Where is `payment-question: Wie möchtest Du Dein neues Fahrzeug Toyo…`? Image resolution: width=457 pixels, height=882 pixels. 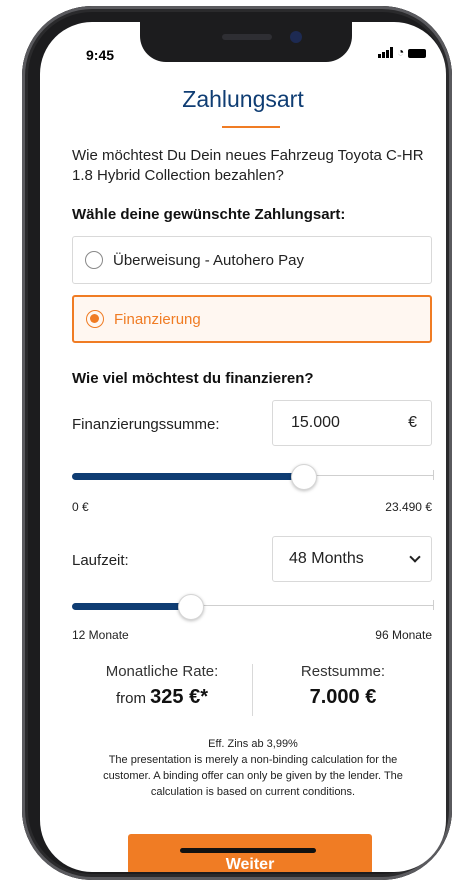
payment-question: Wie möchtest Du Dein neues Fahrzeug Toyo… is located at coordinates (248, 165).